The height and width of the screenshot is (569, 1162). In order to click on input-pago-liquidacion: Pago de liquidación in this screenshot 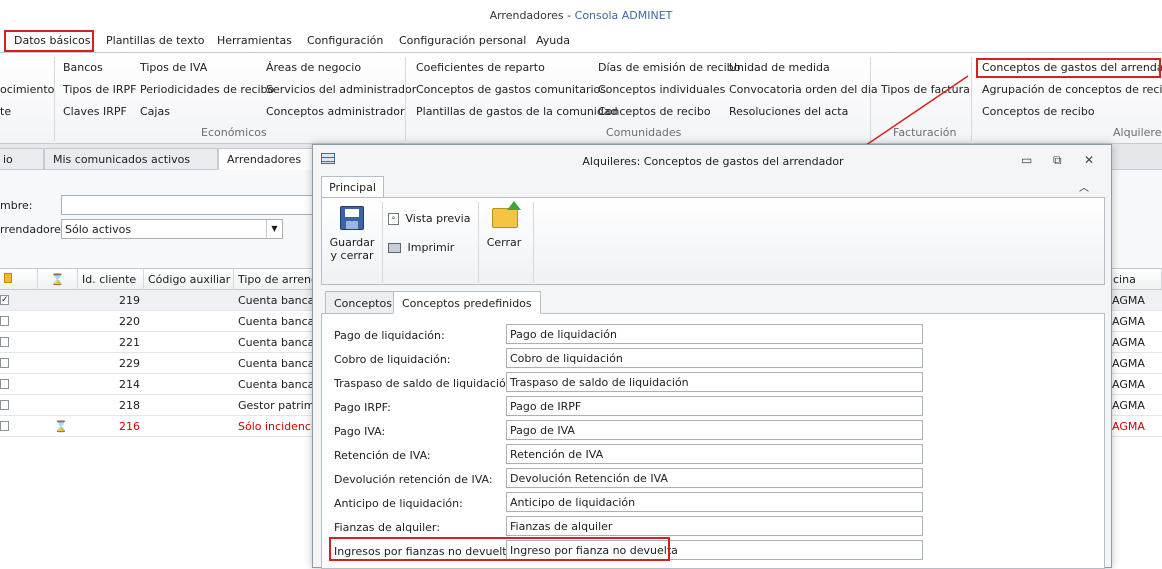, I will do `click(714, 334)`.